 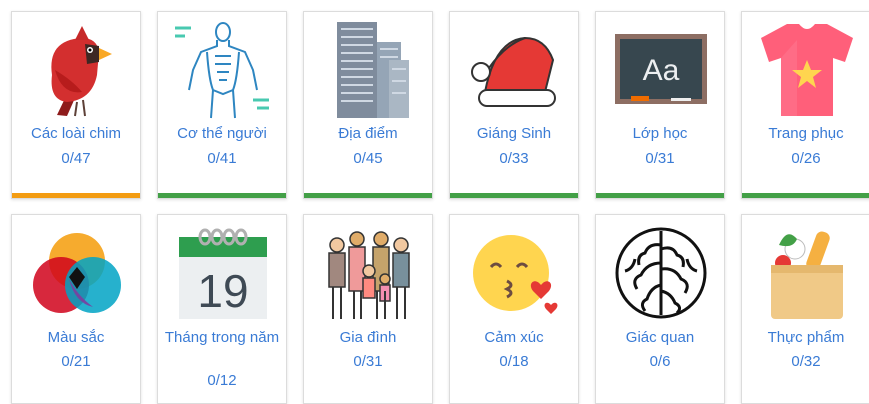 I want to click on category-card-classroom: Aa Lớp học 0/31, so click(x=660, y=105).